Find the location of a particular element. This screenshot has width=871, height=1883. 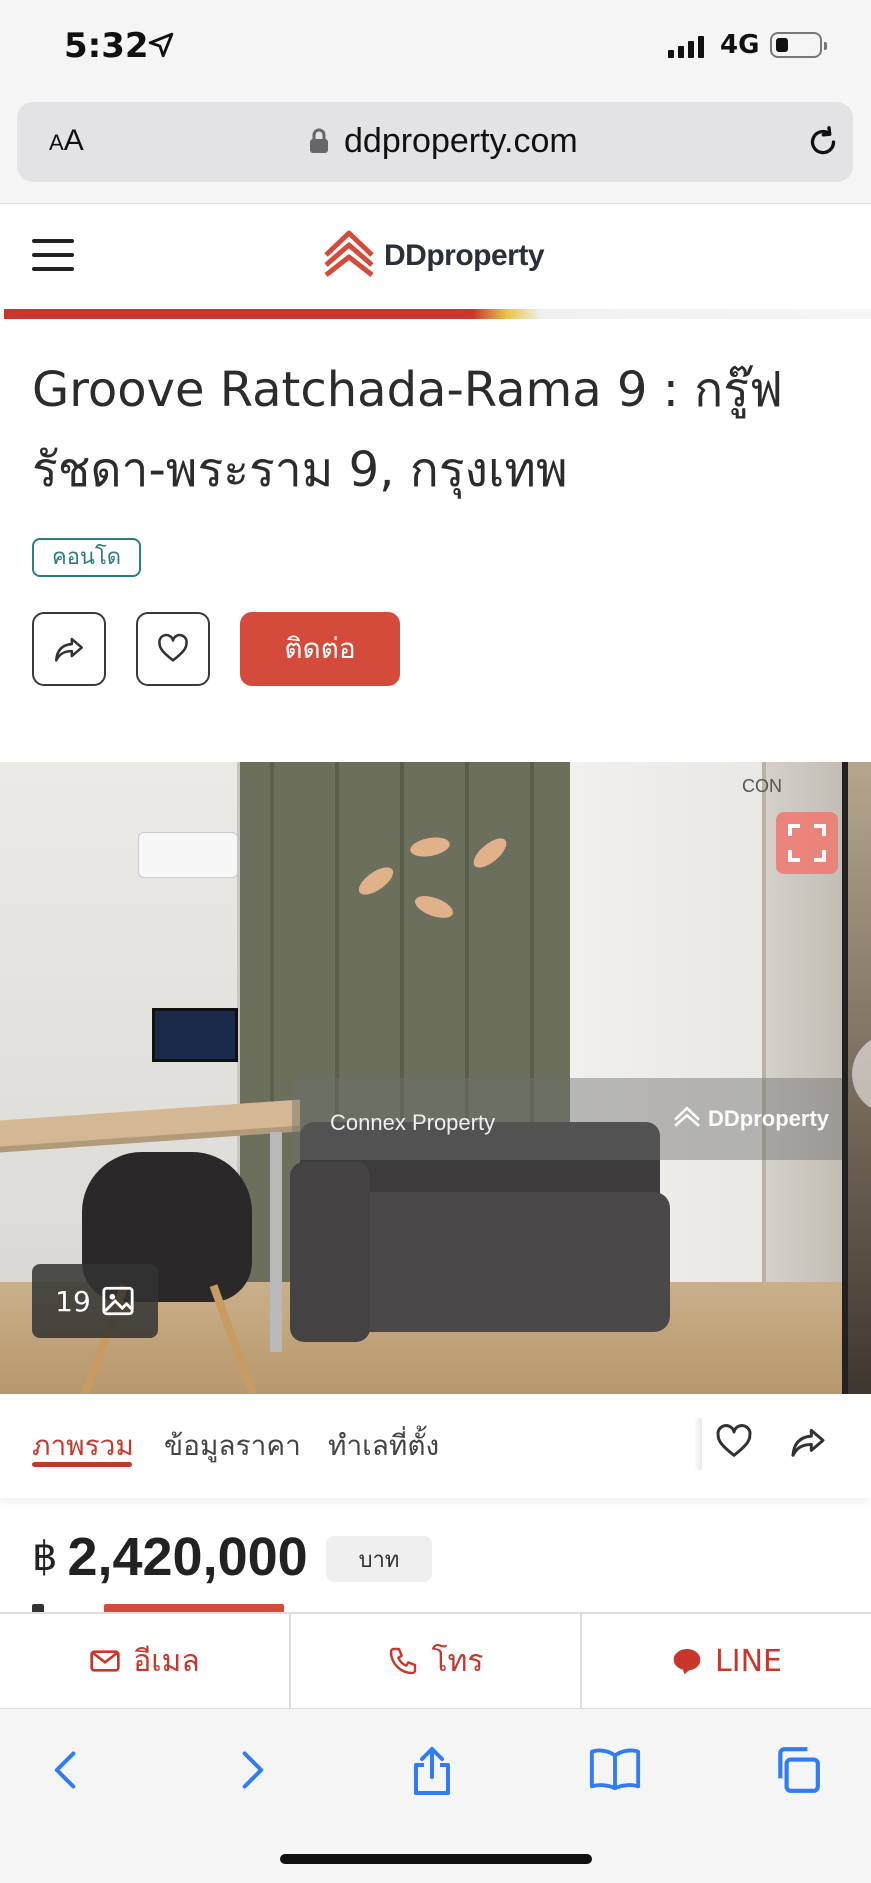

contact-button: ติดต่อ is located at coordinates (320, 649).